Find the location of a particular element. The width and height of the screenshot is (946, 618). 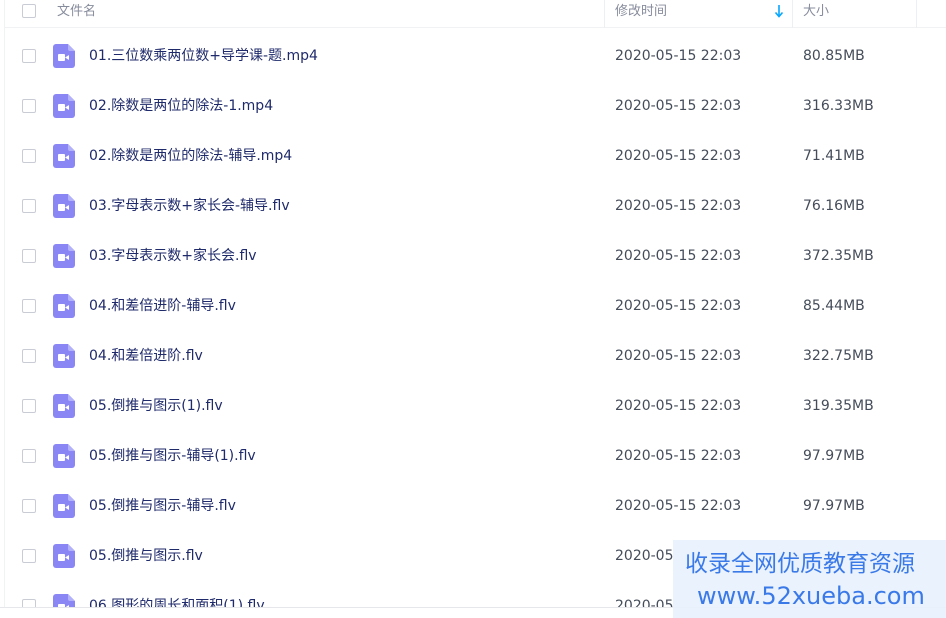

file-list-header: 文件名 修改时间 大小 is located at coordinates (475, 14).